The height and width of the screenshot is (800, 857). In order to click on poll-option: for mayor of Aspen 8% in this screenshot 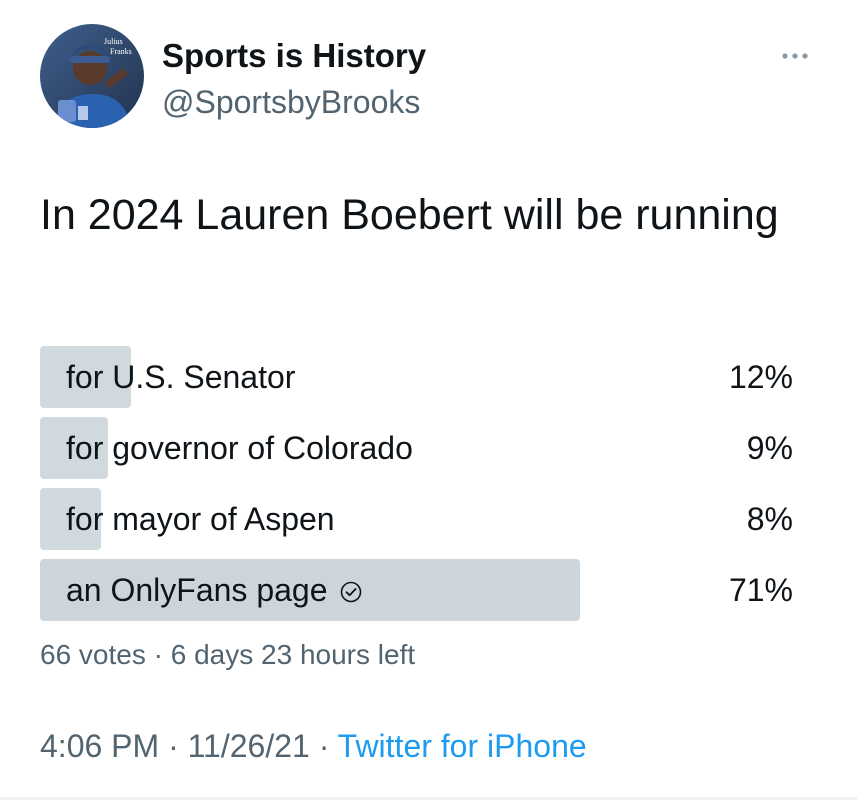, I will do `click(420, 519)`.